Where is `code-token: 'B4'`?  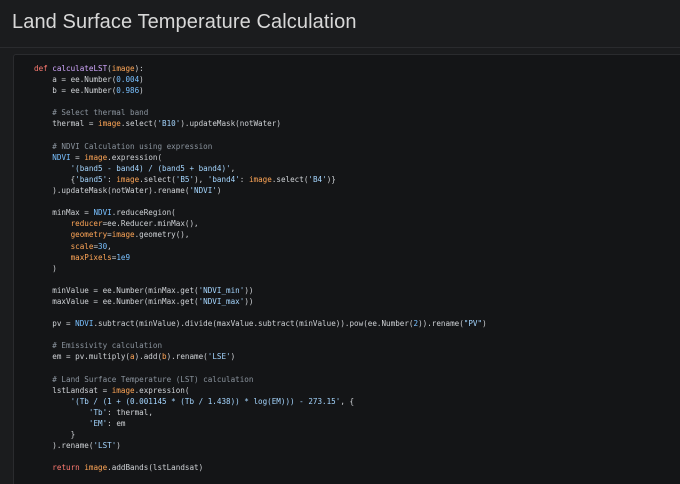
code-token: 'B4' is located at coordinates (317, 179).